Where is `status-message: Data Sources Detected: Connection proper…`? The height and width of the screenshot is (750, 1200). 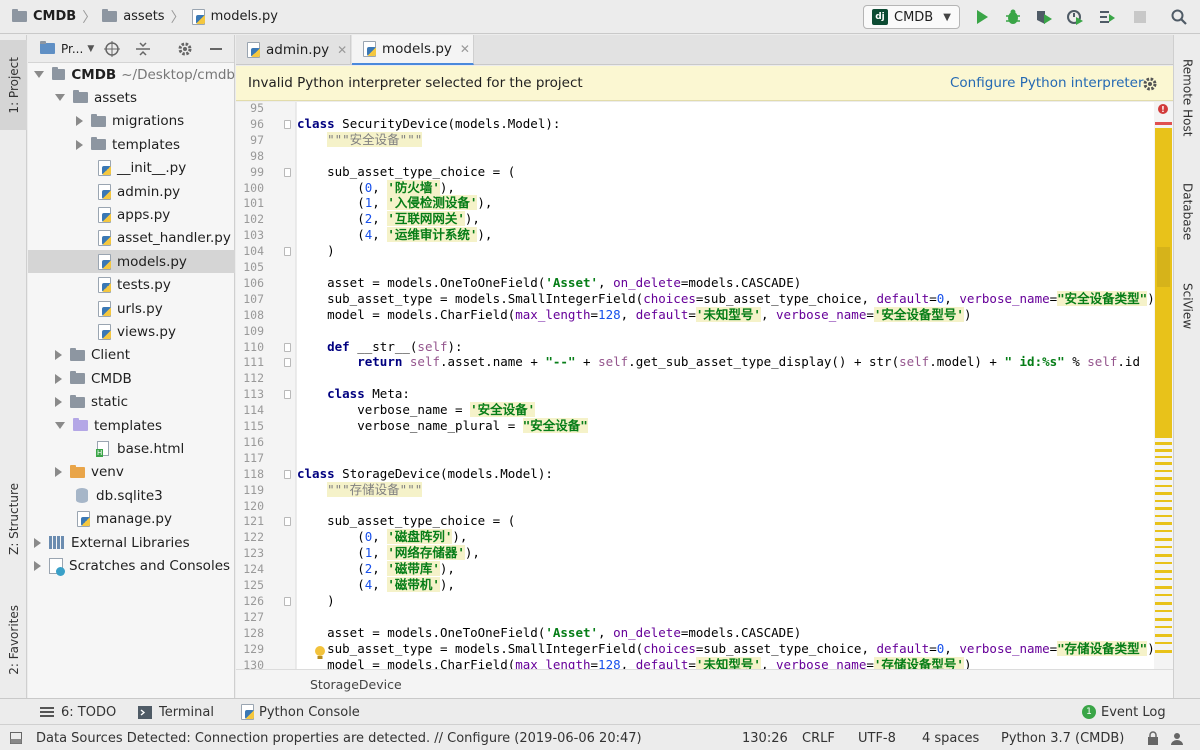 status-message: Data Sources Detected: Connection proper… is located at coordinates (339, 737).